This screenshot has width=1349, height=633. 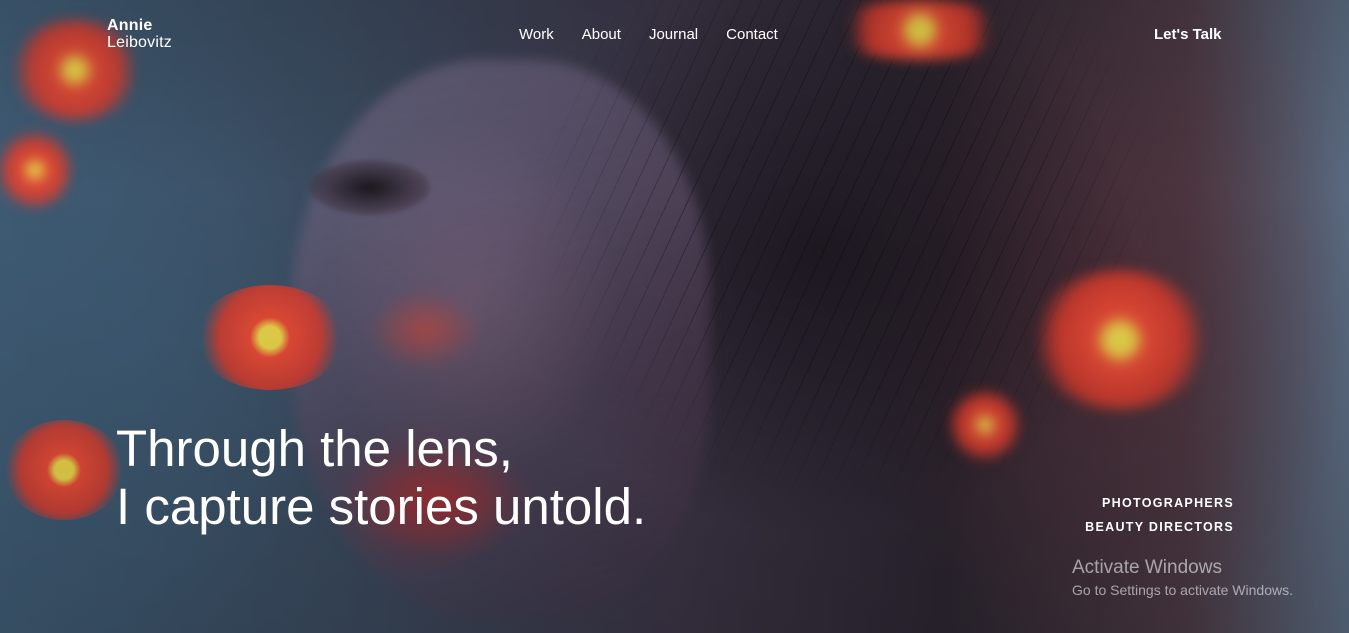 What do you see at coordinates (130, 25) in the screenshot?
I see `brand-first-name: Annie` at bounding box center [130, 25].